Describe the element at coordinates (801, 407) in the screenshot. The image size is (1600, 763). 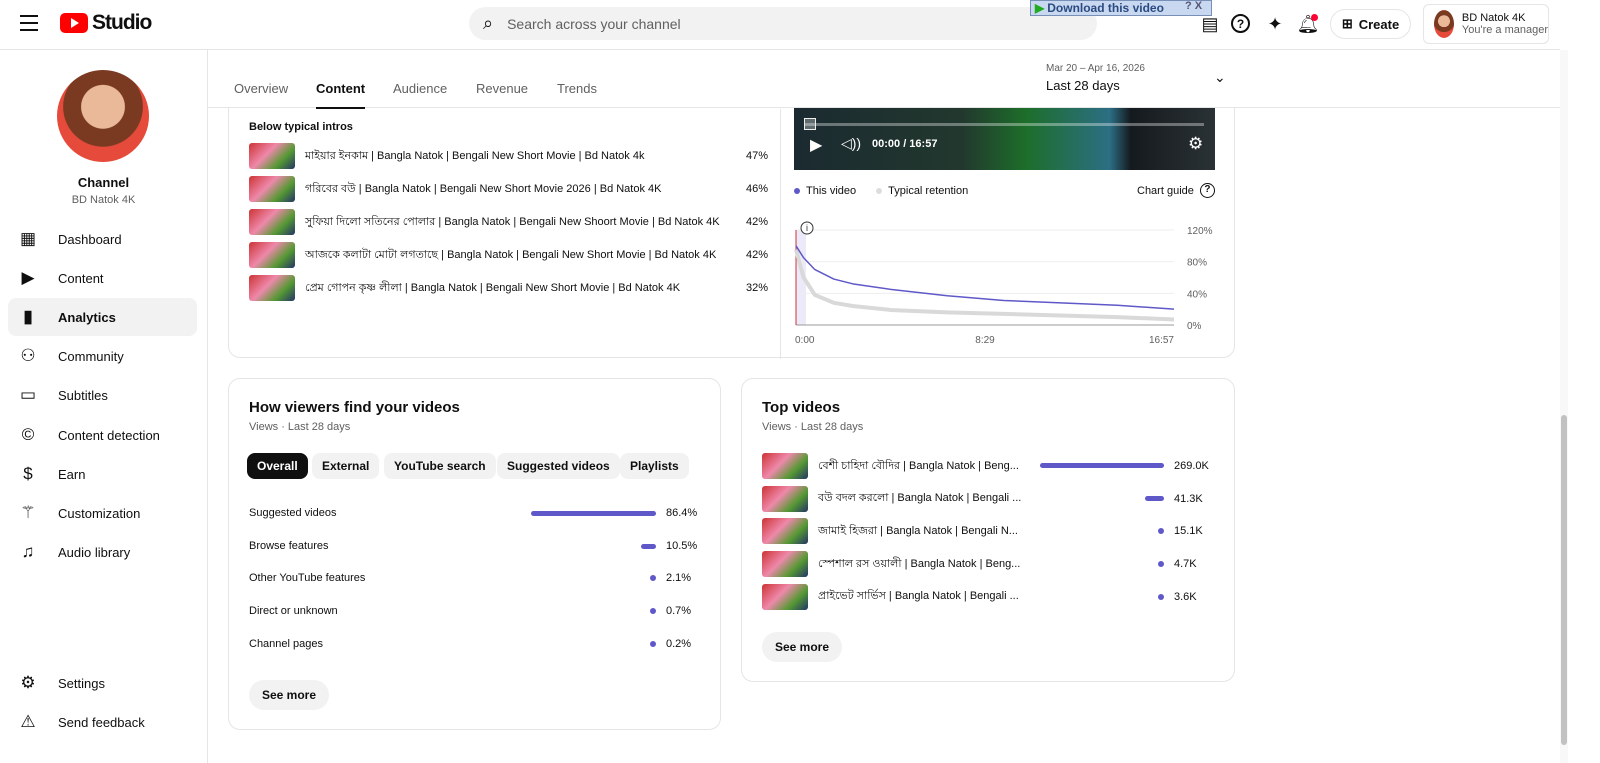
I see `card-title: Top videos` at that location.